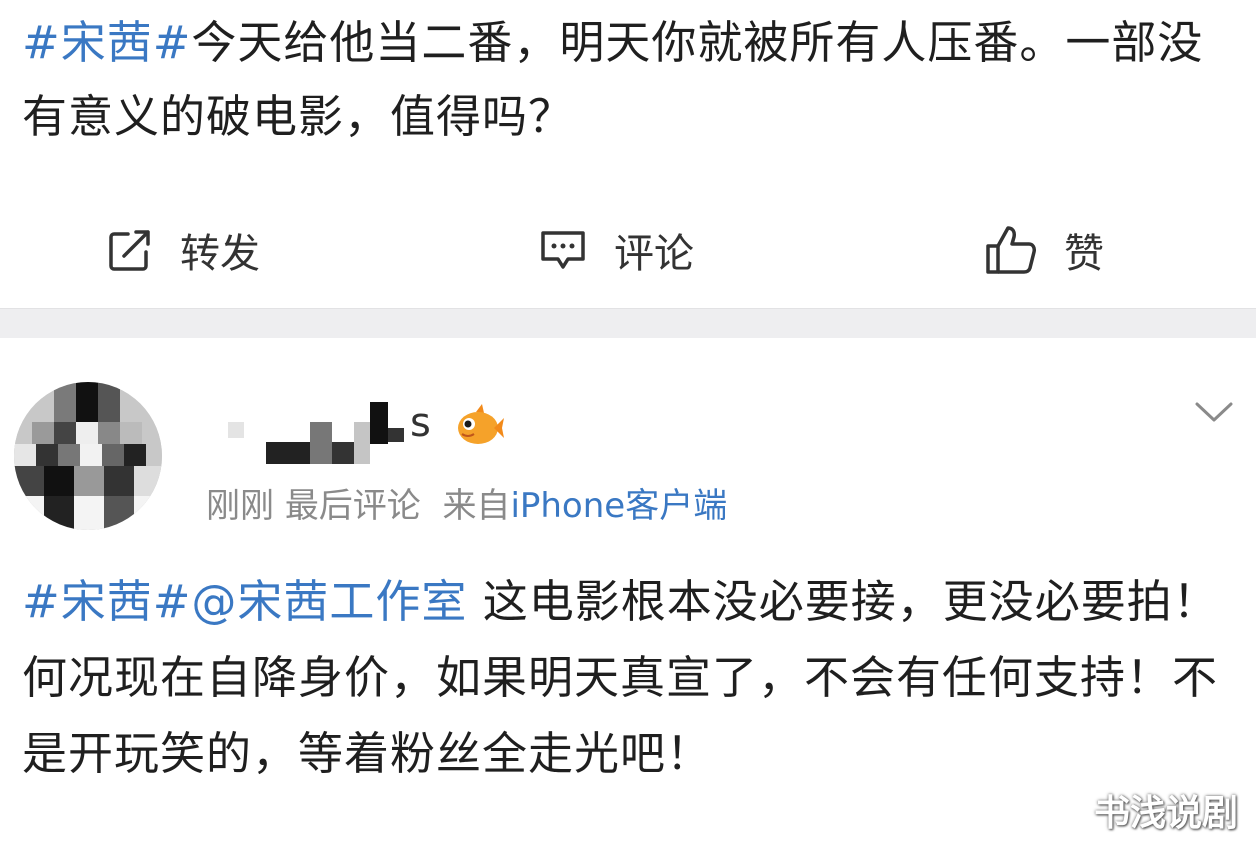 This screenshot has height=858, width=1256. I want to click on meta-time: 刚刚, so click(240, 506).